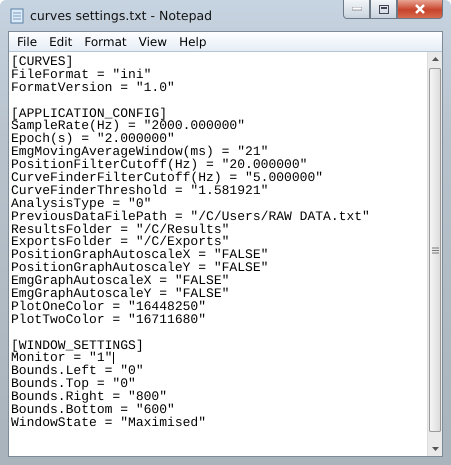 Image resolution: width=451 pixels, height=465 pixels. Describe the element at coordinates (128, 125) in the screenshot. I see `text-line: SampleRate(Hz) = "2000.000000"` at that location.